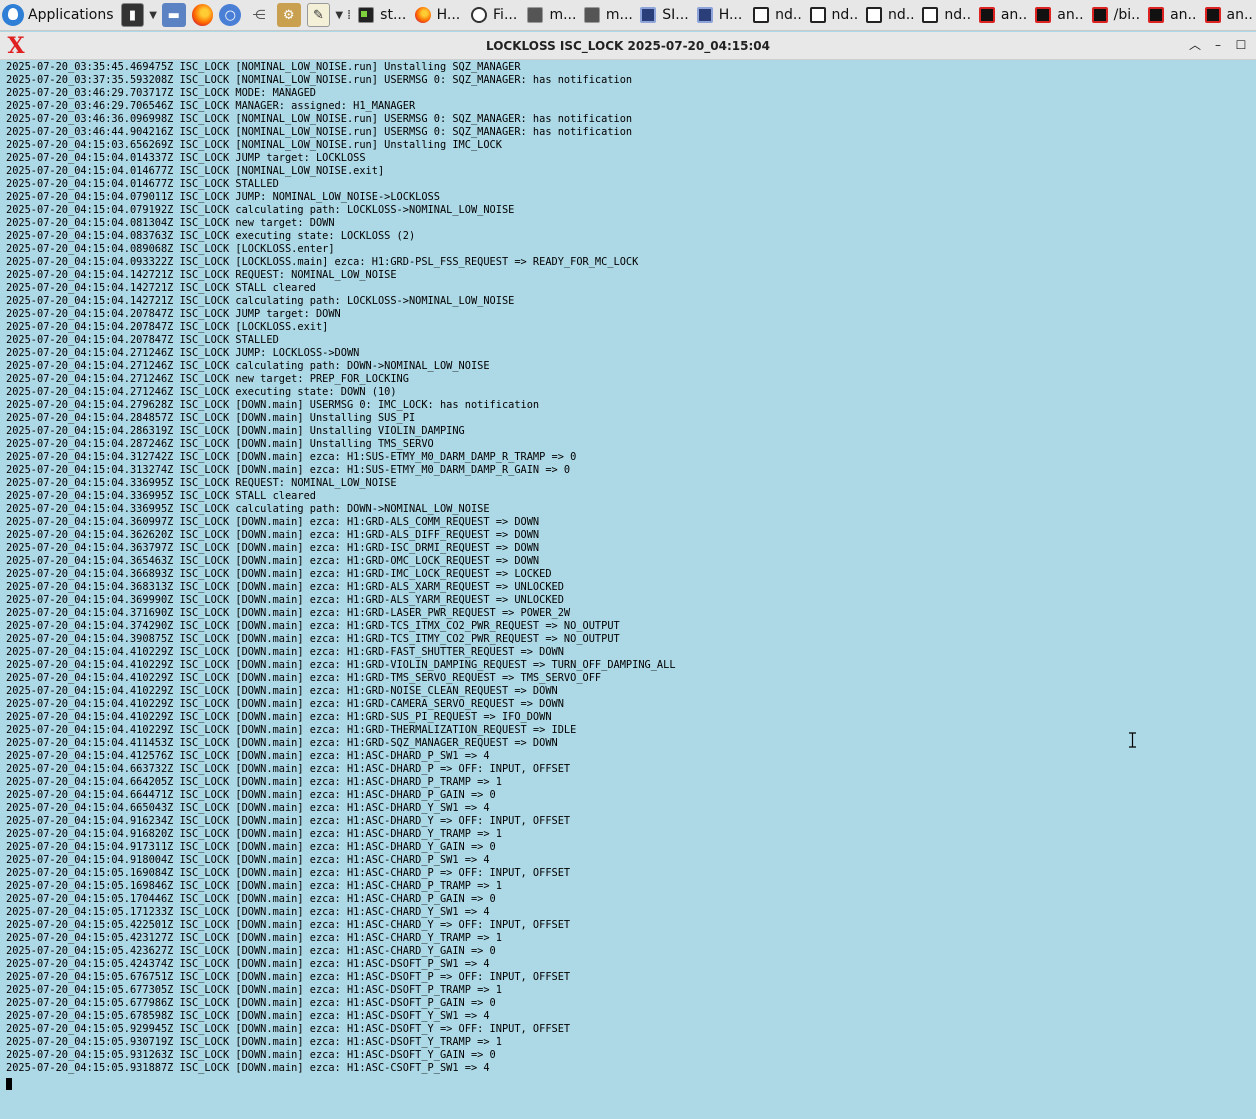  What do you see at coordinates (202, 15) in the screenshot?
I see `firefox-launcher-icon` at bounding box center [202, 15].